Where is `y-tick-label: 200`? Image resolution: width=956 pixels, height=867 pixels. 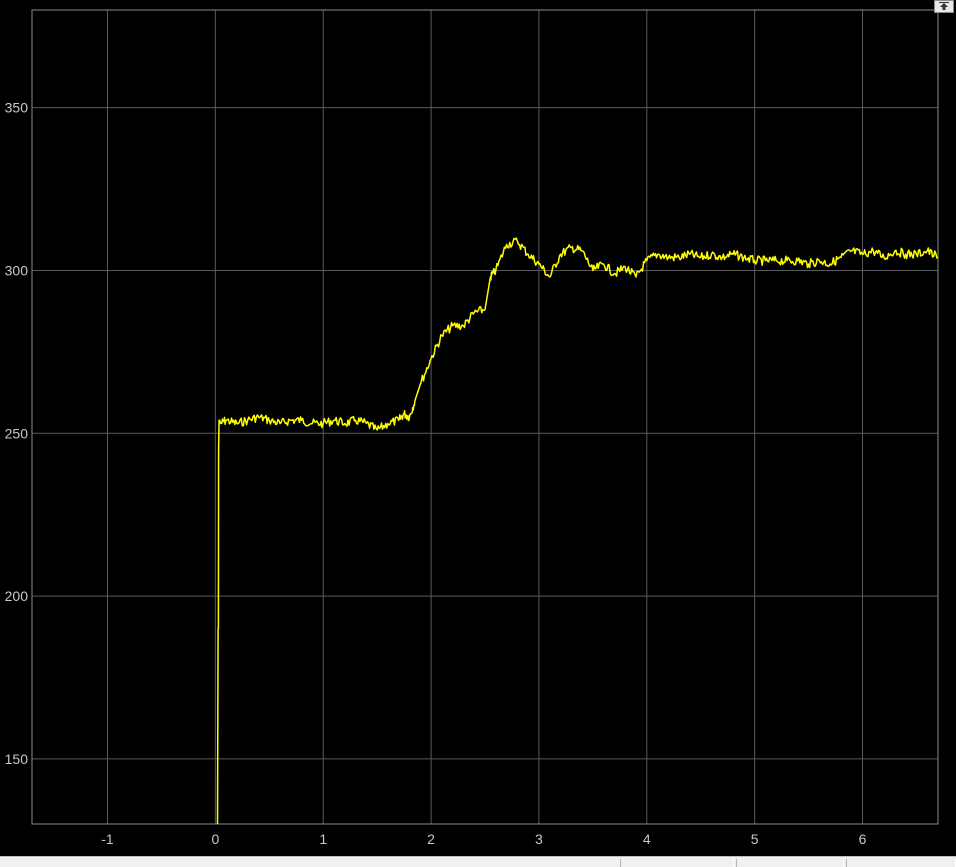
y-tick-label: 200 is located at coordinates (17, 596).